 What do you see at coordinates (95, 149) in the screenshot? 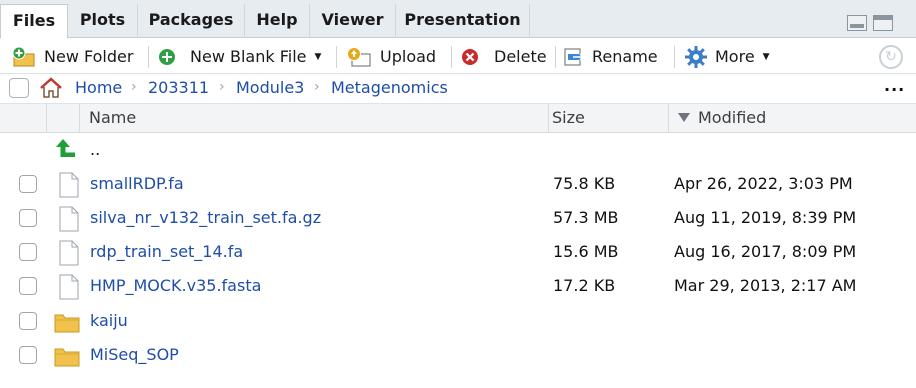
I see `parent-directory-label: ..` at bounding box center [95, 149].